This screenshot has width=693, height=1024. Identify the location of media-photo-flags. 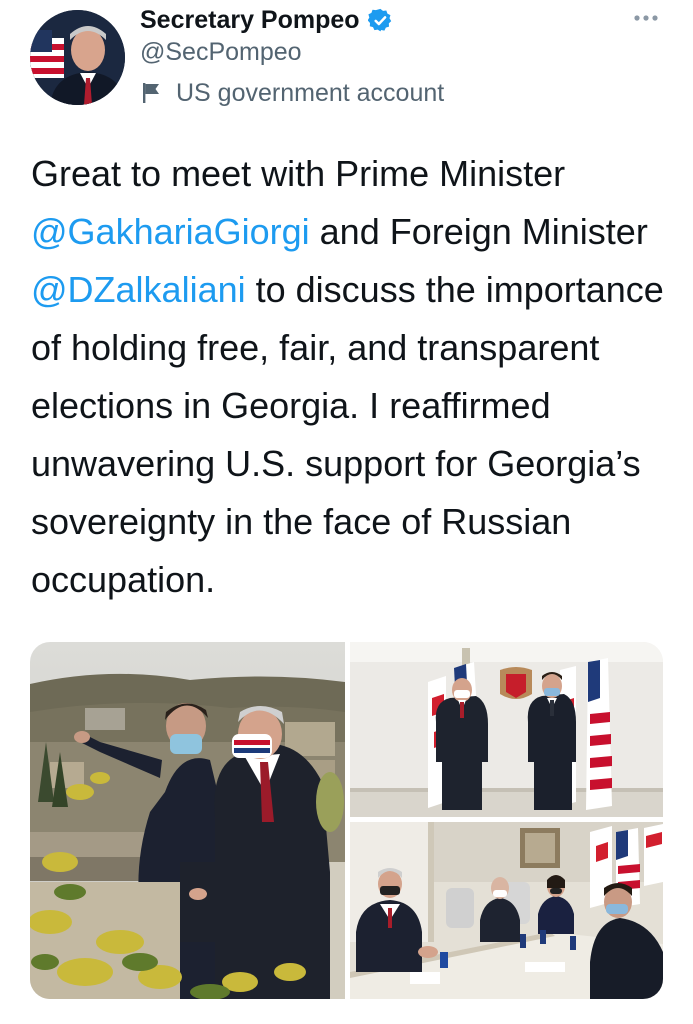
(506, 729).